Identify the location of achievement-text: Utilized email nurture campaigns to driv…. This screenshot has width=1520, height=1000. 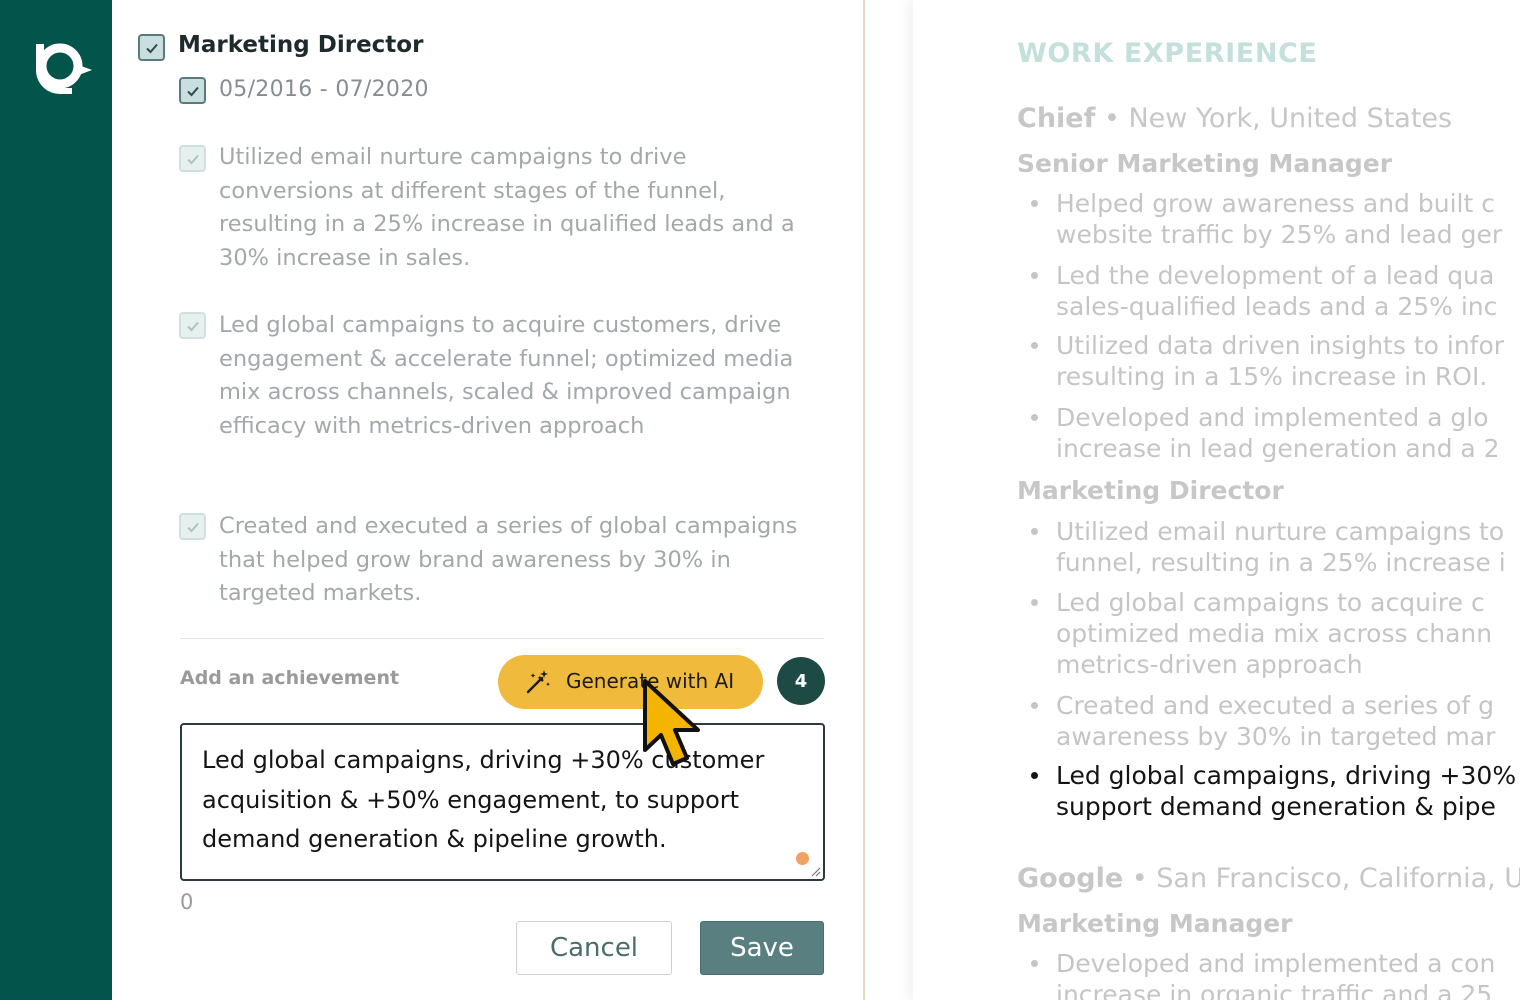
(519, 208).